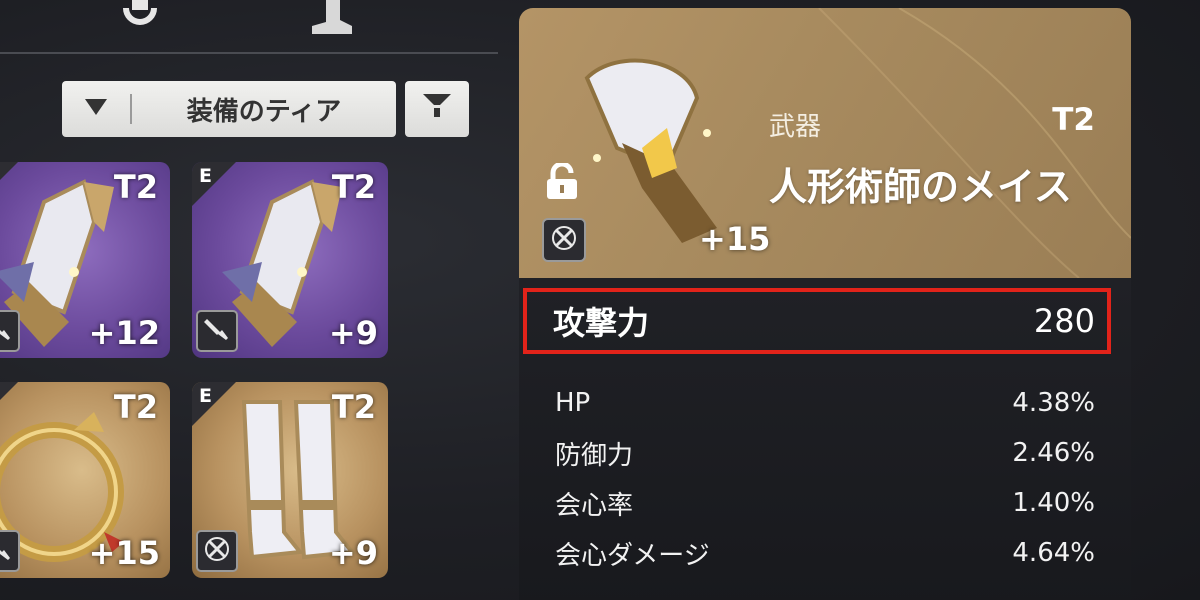 This screenshot has width=1200, height=600. I want to click on sort-dropdown: 装備のティア, so click(229, 109).